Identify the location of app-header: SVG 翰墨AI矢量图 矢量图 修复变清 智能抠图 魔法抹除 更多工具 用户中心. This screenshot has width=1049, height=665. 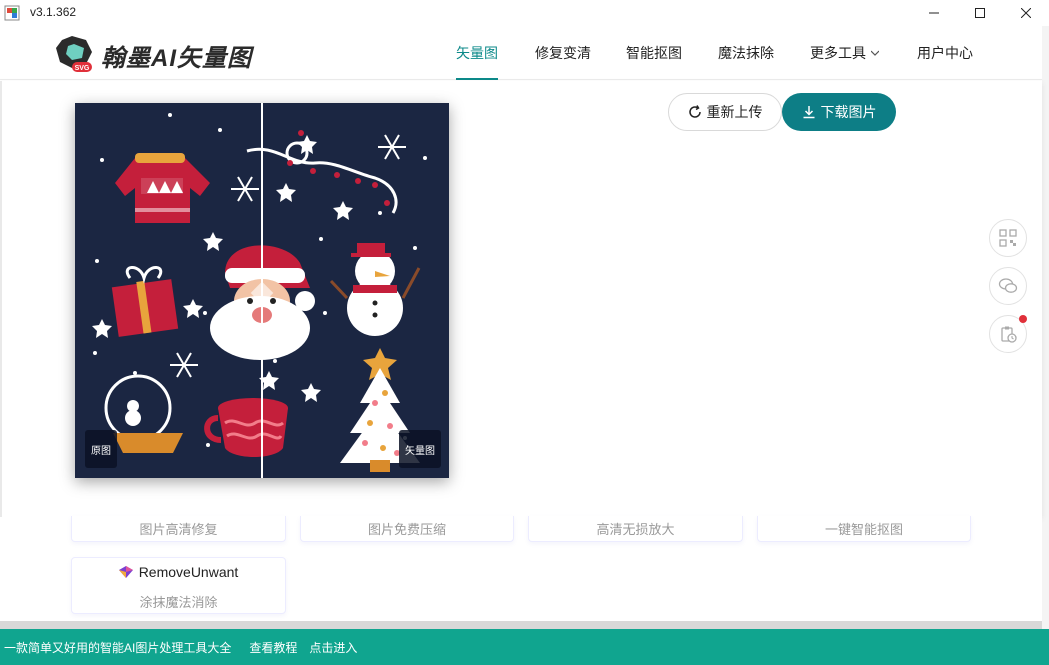
(524, 53).